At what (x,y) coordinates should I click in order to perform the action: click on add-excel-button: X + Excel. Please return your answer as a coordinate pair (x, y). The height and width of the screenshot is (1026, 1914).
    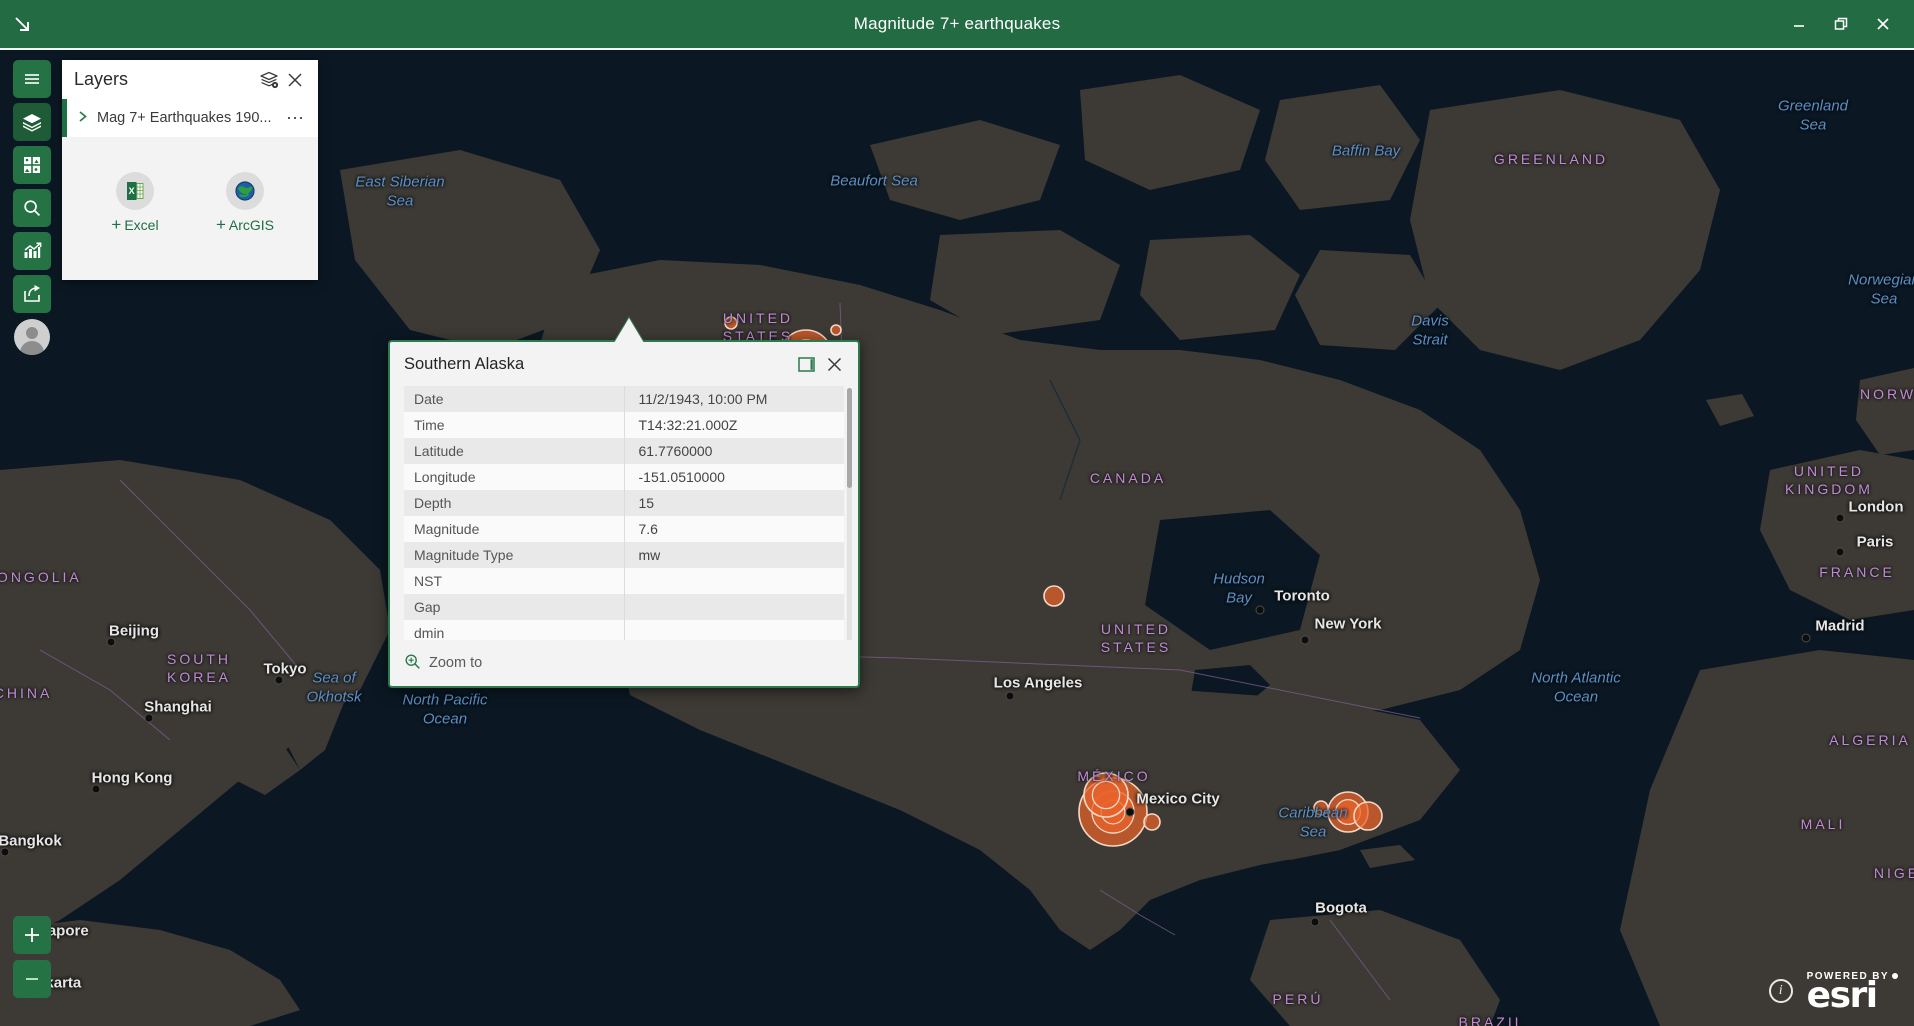
    Looking at the image, I should click on (135, 202).